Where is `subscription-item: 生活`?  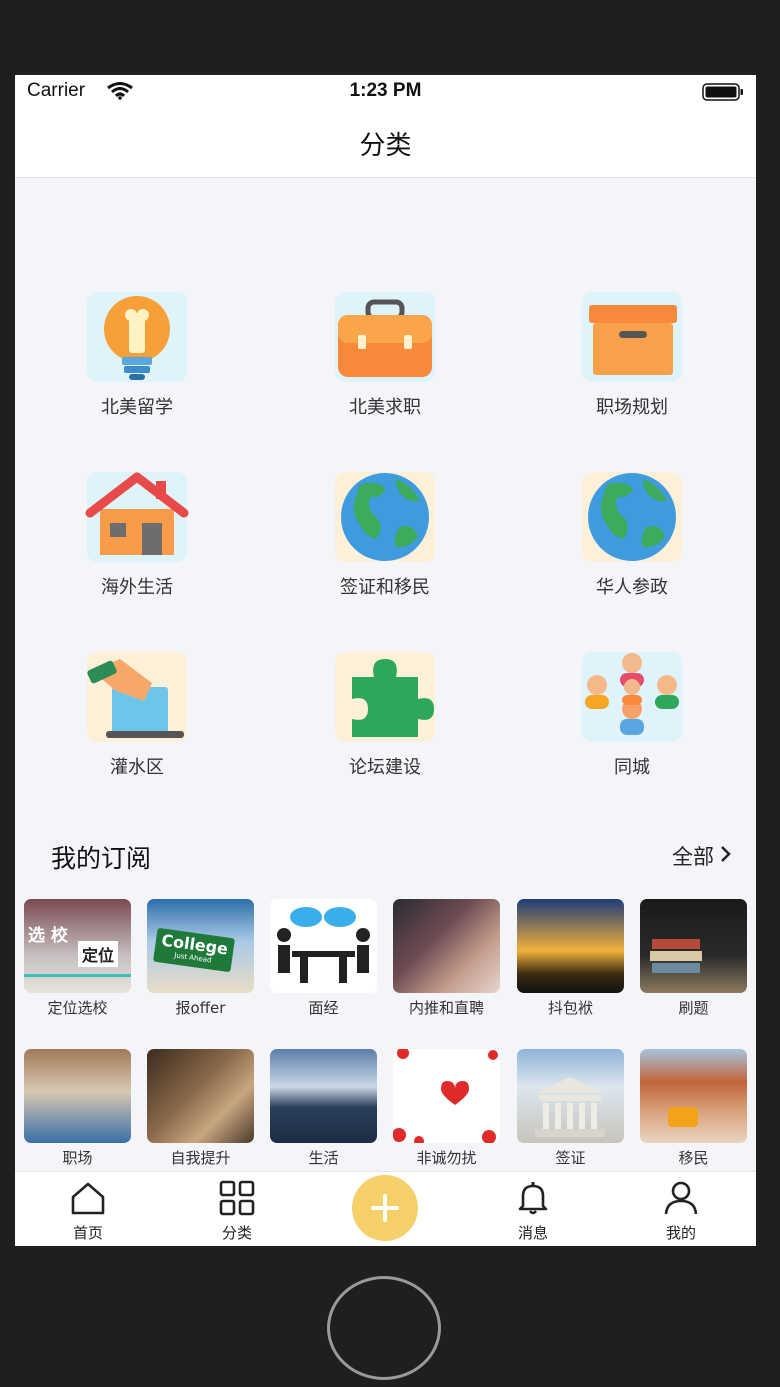 subscription-item: 生活 is located at coordinates (323, 1108).